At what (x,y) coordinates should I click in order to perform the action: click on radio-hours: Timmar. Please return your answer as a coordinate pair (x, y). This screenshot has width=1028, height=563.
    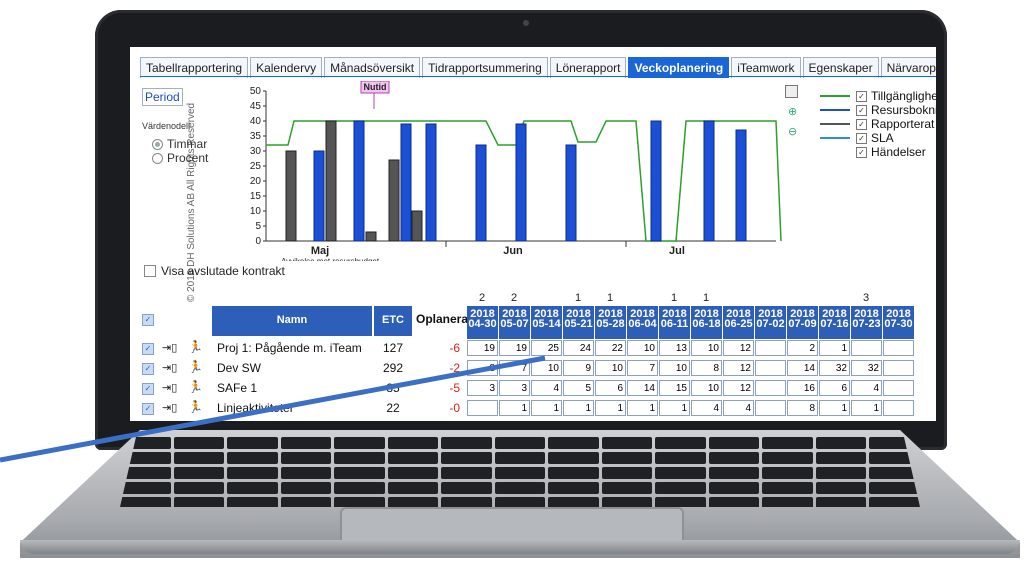
    Looking at the image, I should click on (179, 144).